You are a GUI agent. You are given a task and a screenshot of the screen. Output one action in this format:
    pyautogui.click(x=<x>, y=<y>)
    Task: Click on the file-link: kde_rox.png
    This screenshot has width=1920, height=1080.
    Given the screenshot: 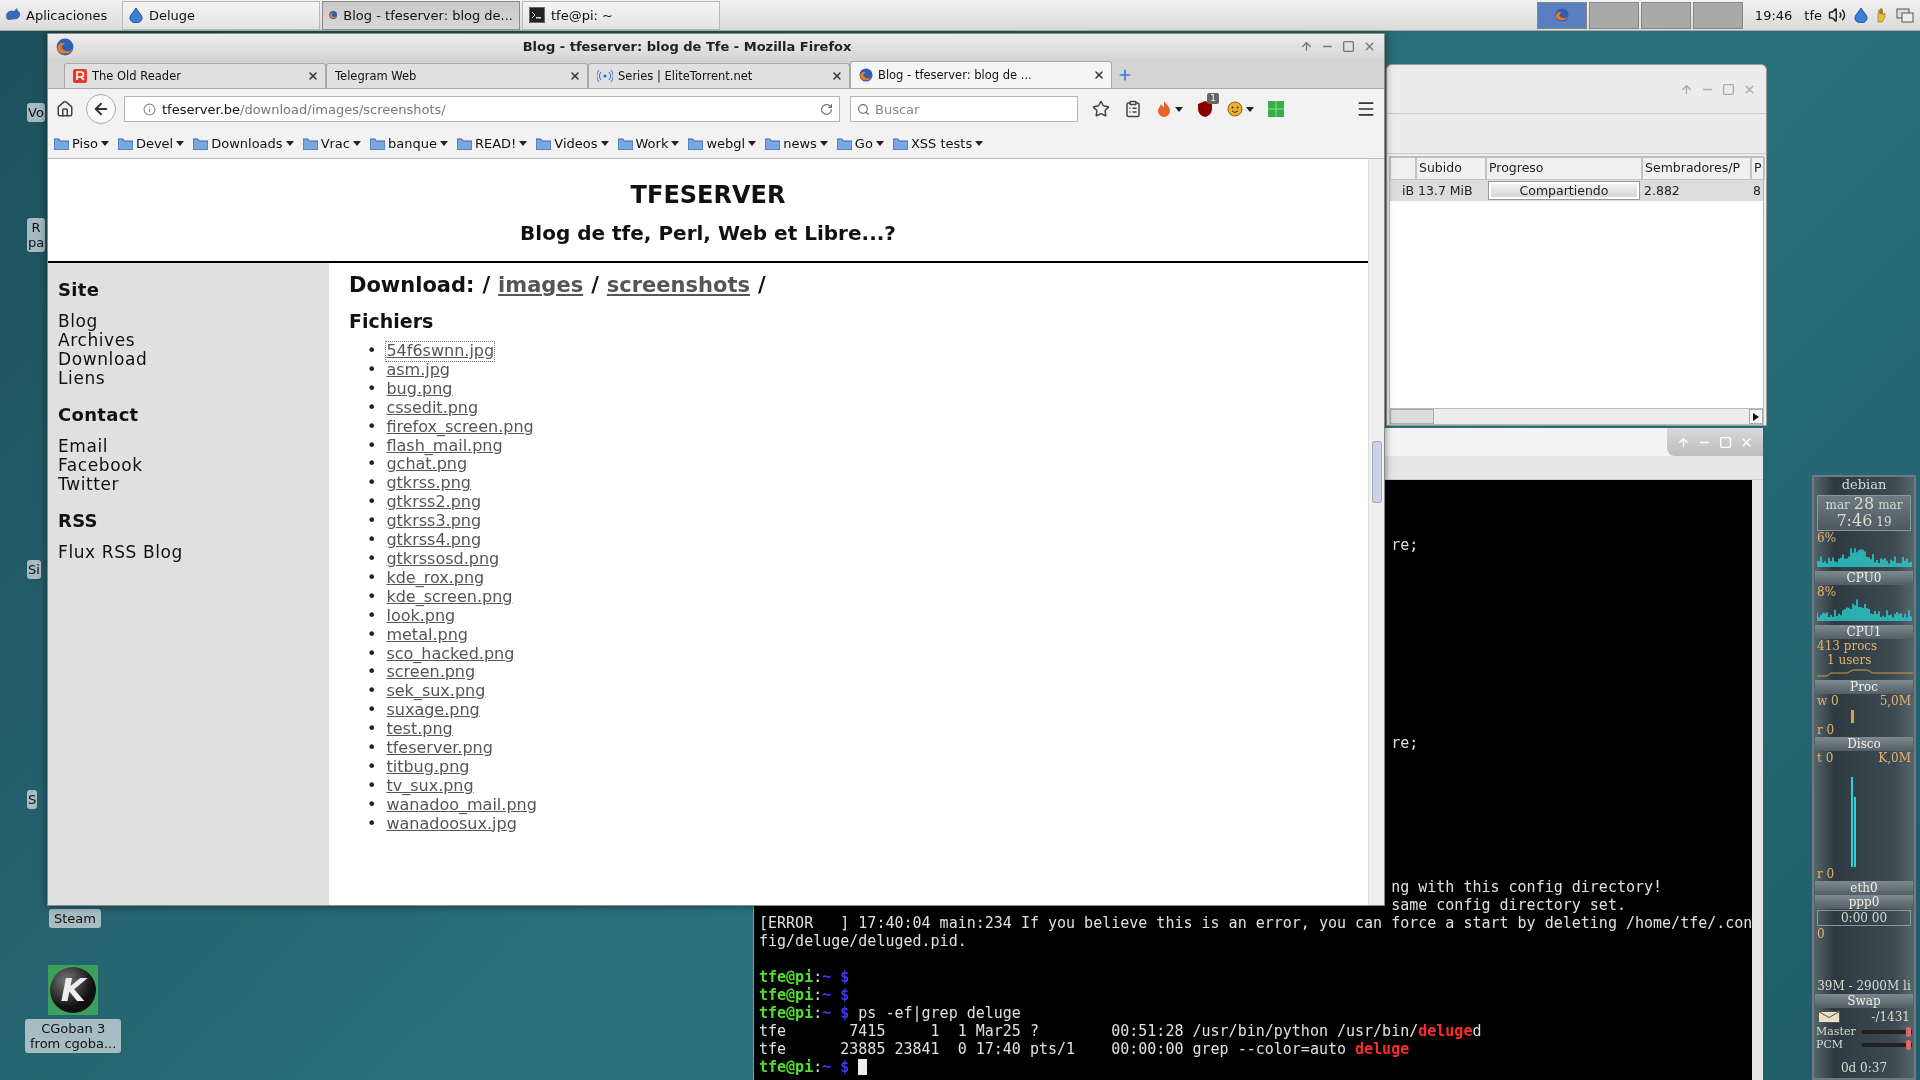 What is the action you would take?
    pyautogui.click(x=435, y=578)
    